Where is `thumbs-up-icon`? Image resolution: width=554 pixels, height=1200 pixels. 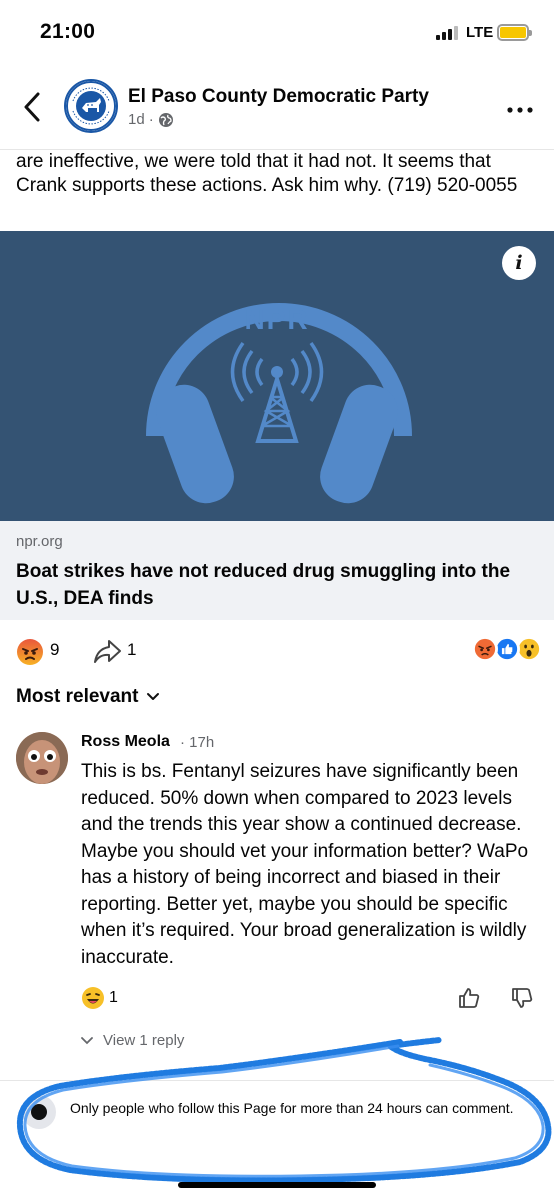 thumbs-up-icon is located at coordinates (469, 998).